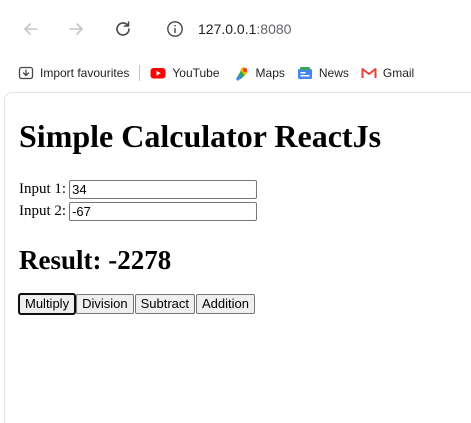 The height and width of the screenshot is (423, 471). I want to click on bookmark-gmail: Gmail, so click(387, 73).